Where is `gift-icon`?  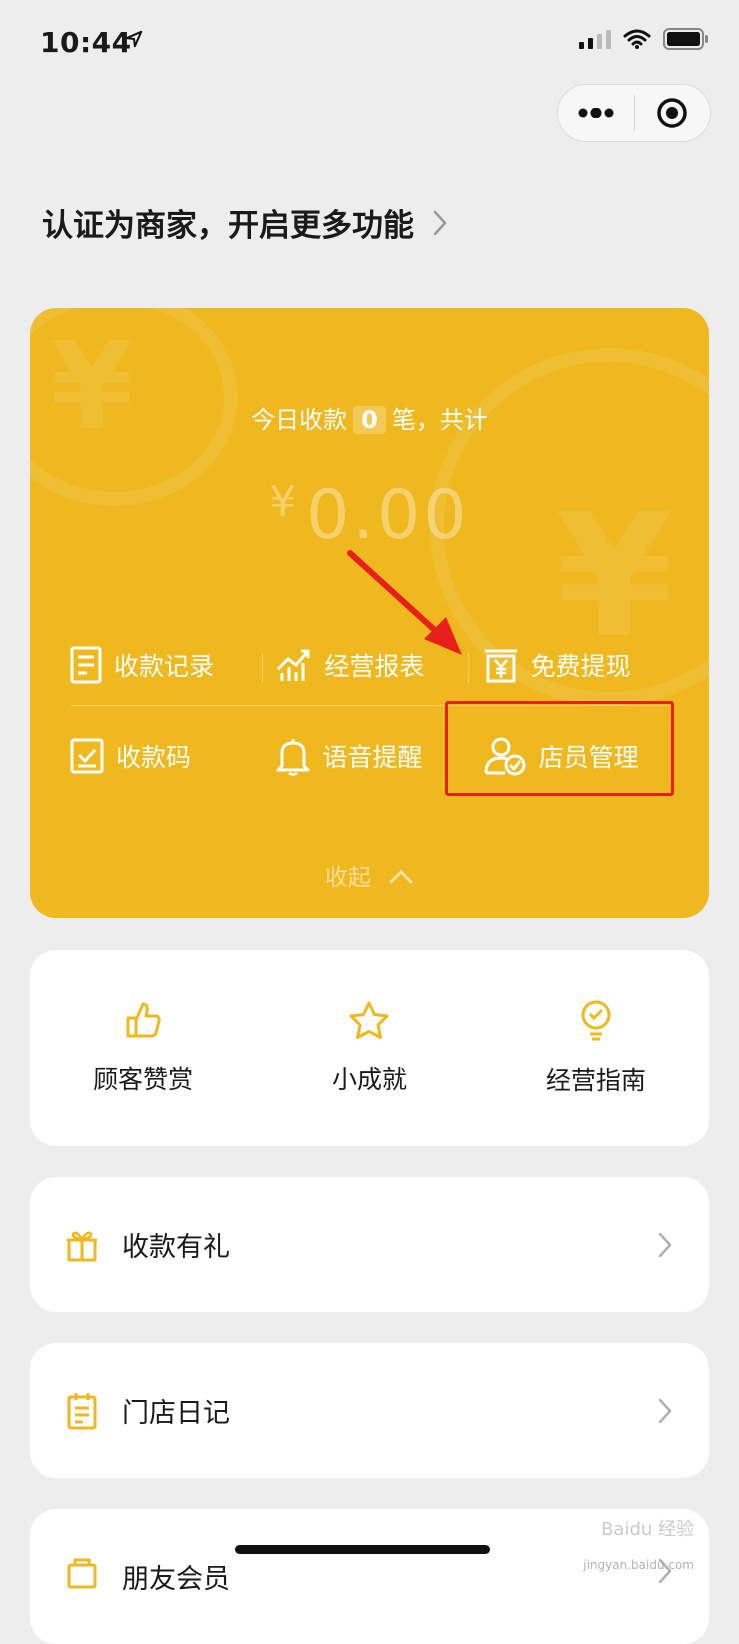 gift-icon is located at coordinates (82, 1246).